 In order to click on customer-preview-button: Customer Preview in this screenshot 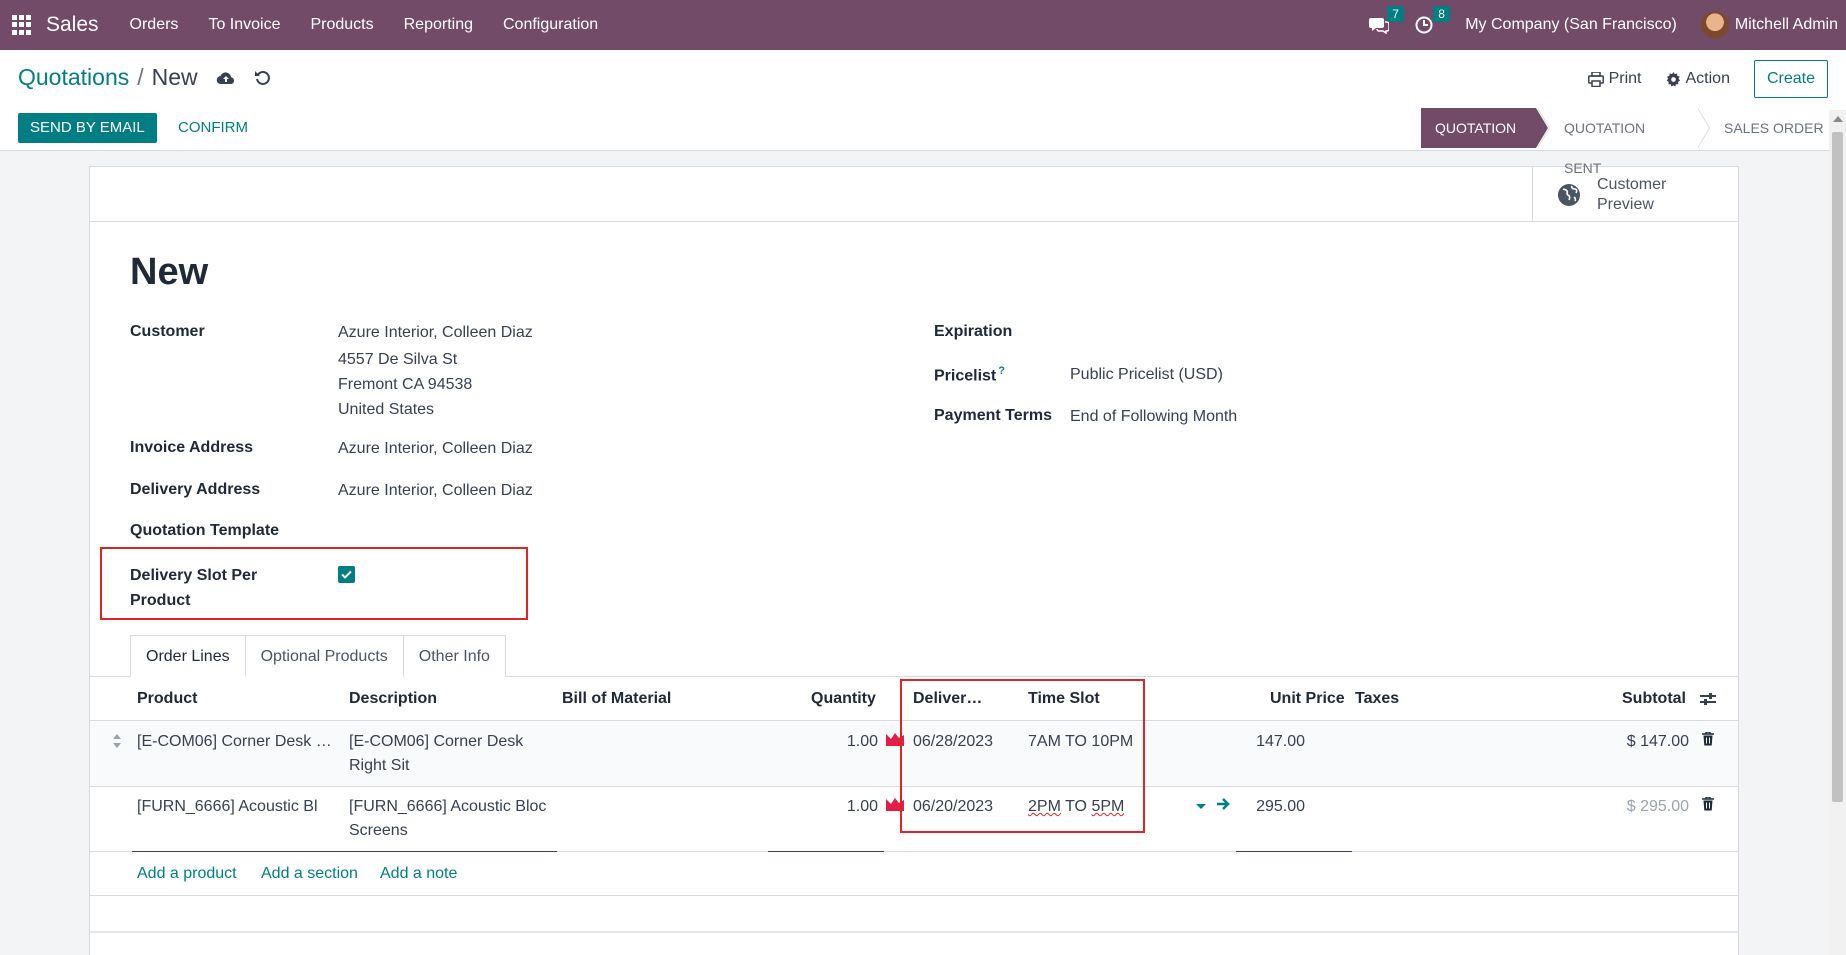, I will do `click(1635, 194)`.